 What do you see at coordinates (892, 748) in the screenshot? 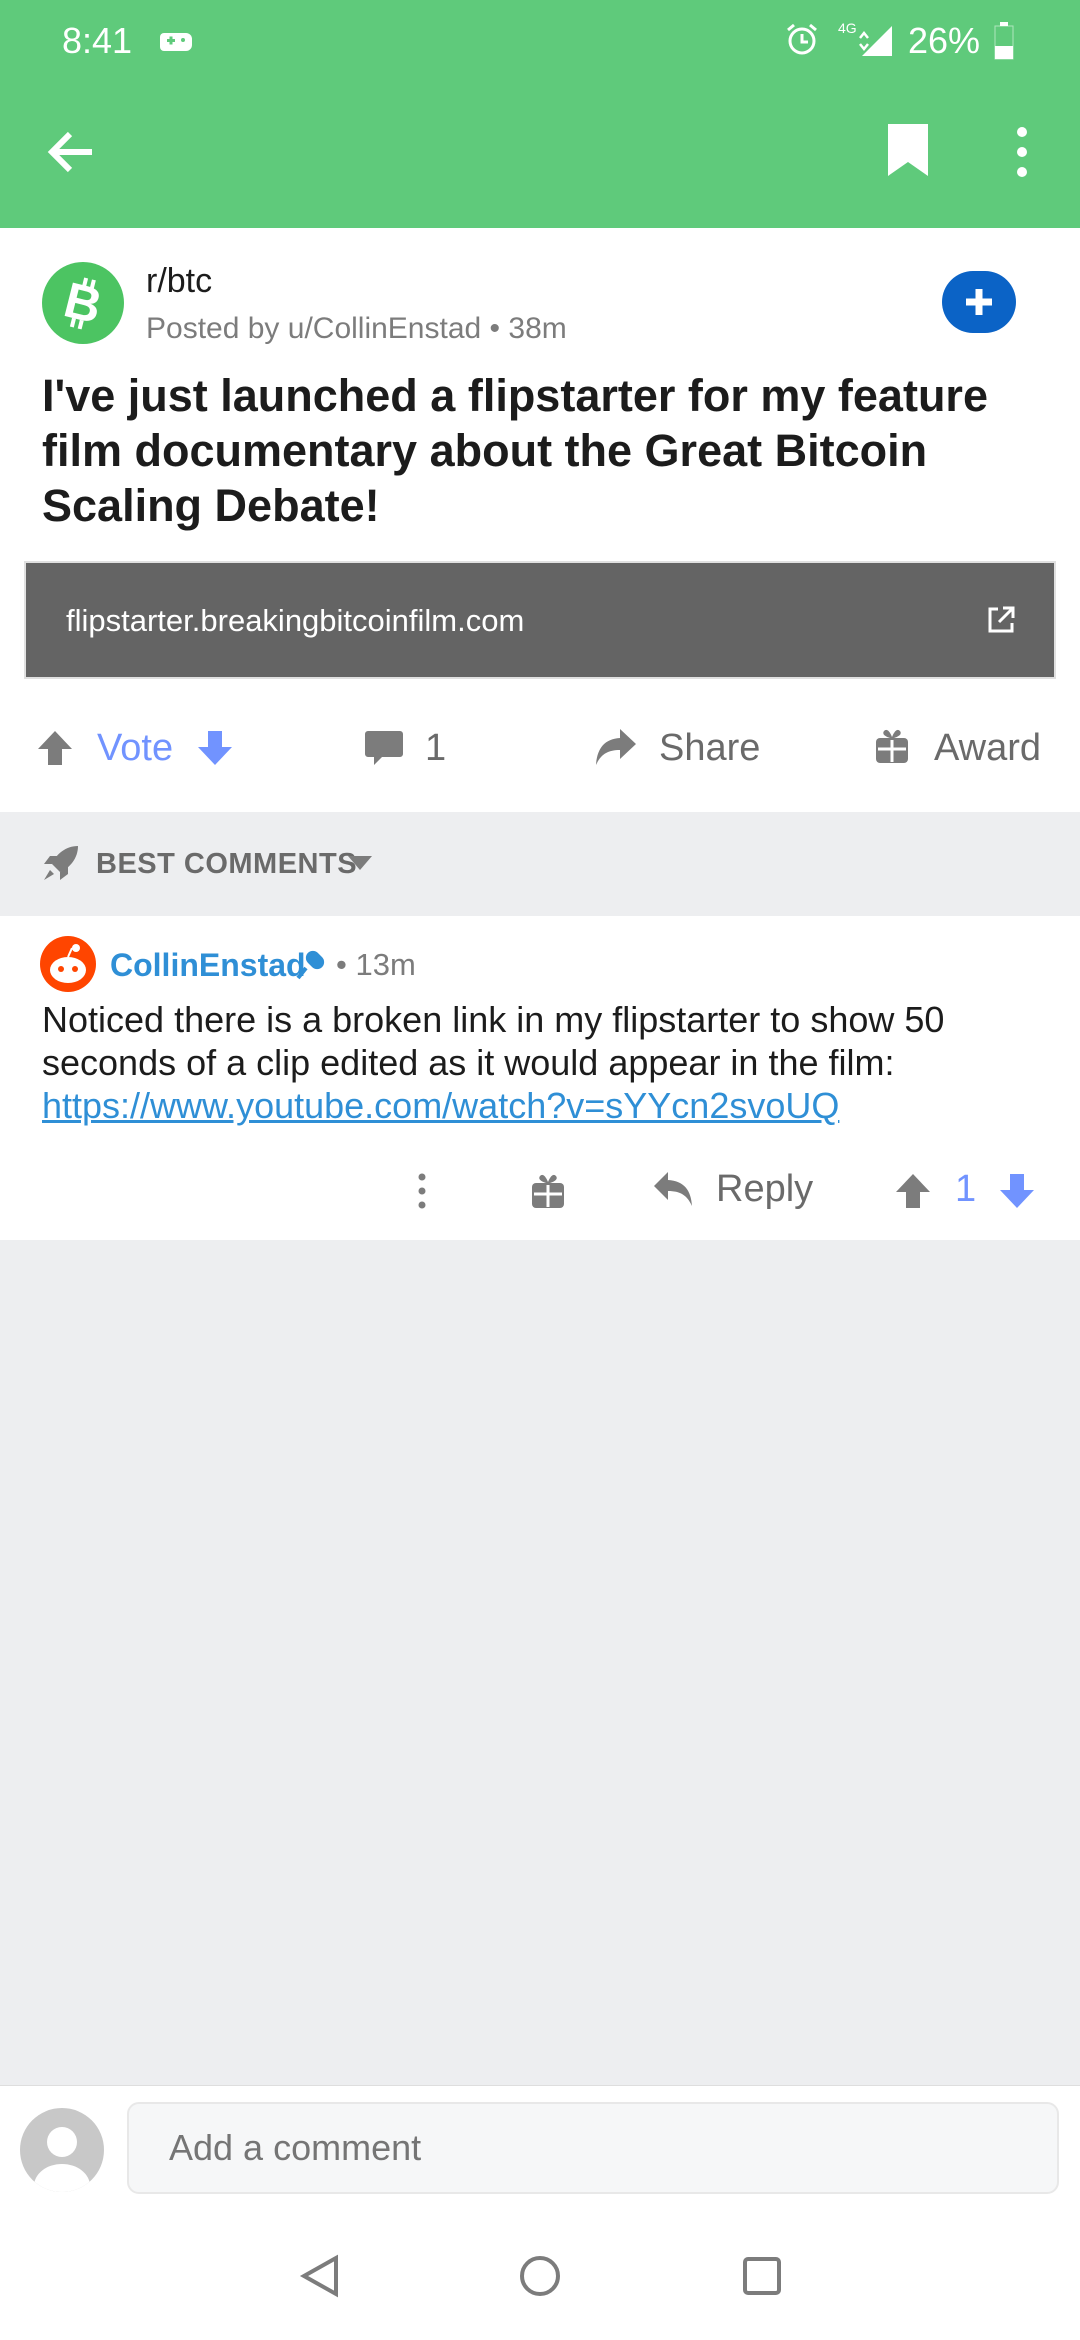
I see `award-icon` at bounding box center [892, 748].